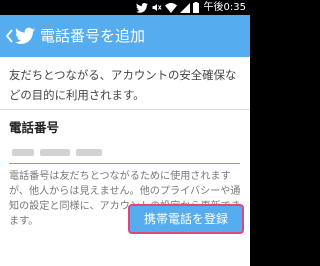  Describe the element at coordinates (184, 7) in the screenshot. I see `signal-icon` at that location.